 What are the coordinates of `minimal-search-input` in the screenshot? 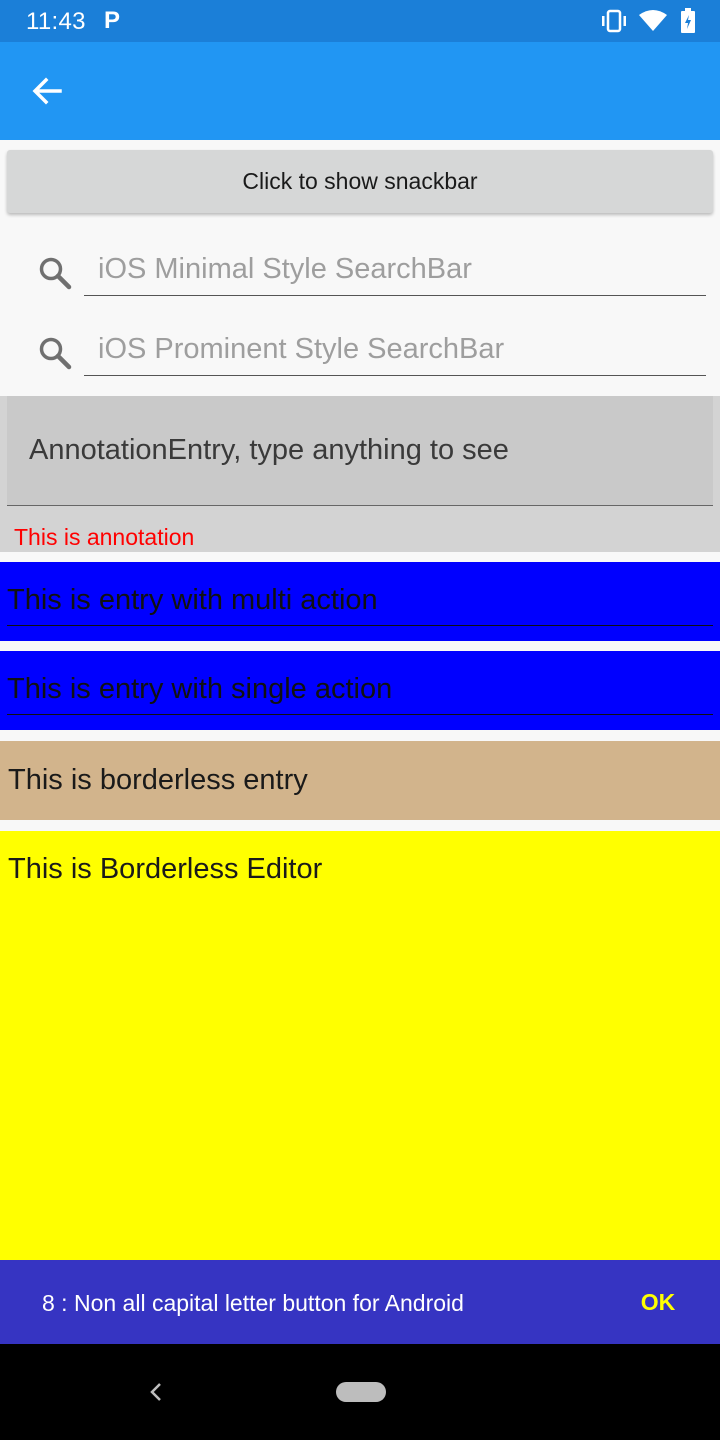 It's located at (395, 270).